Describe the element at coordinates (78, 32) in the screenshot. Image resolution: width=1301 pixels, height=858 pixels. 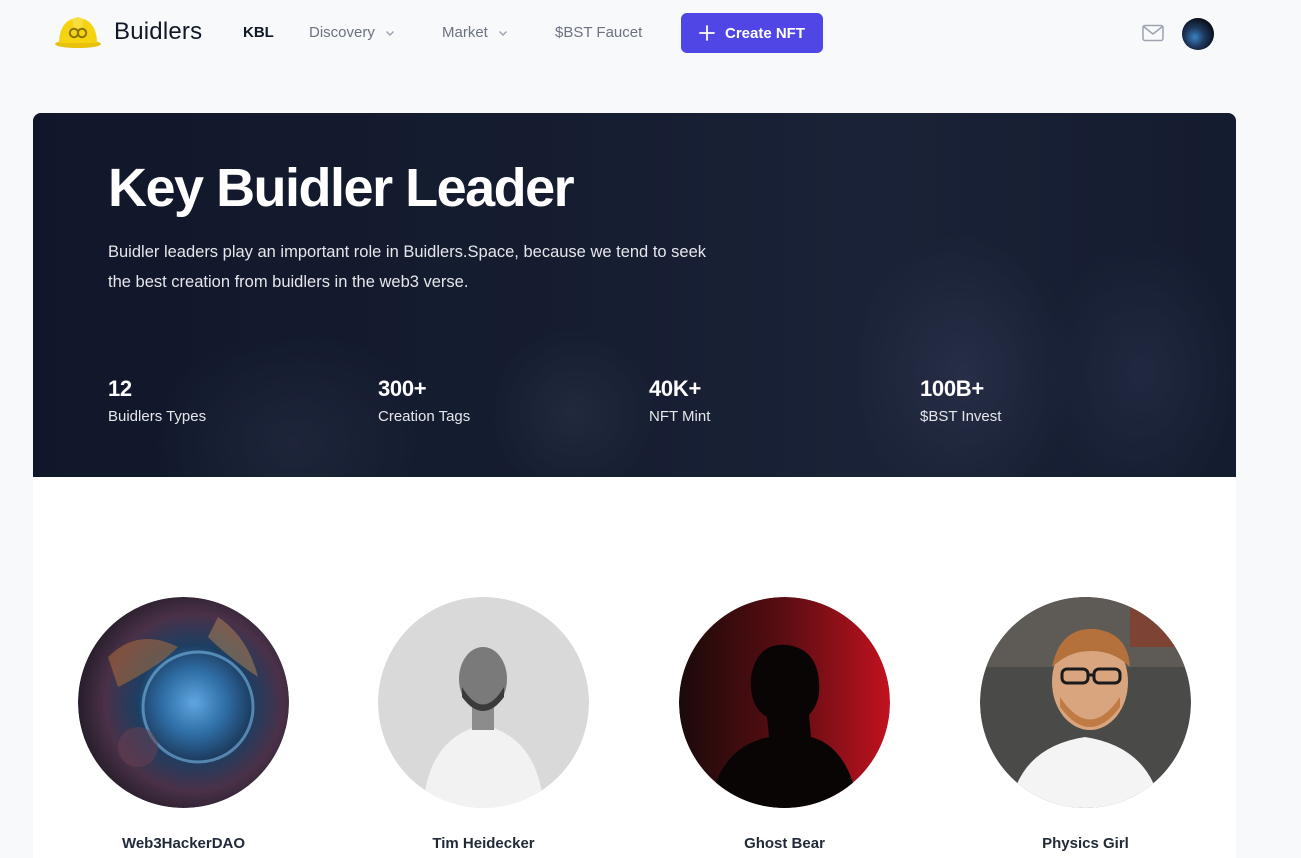
I see `hardhat-logo-icon` at that location.